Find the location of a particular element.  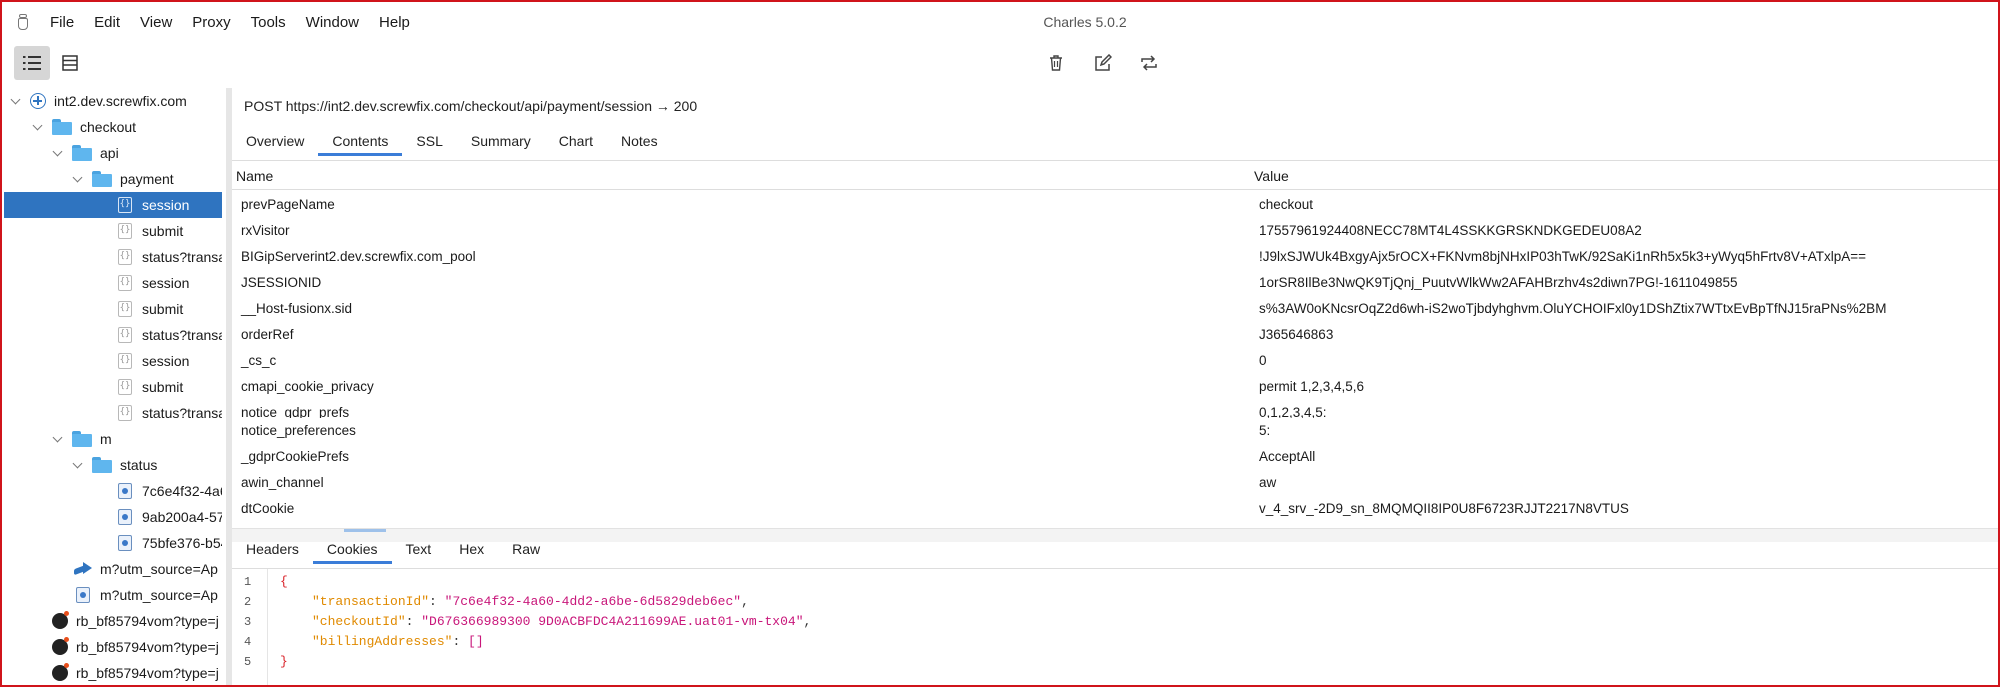

redirect-icon is located at coordinates (83, 569).